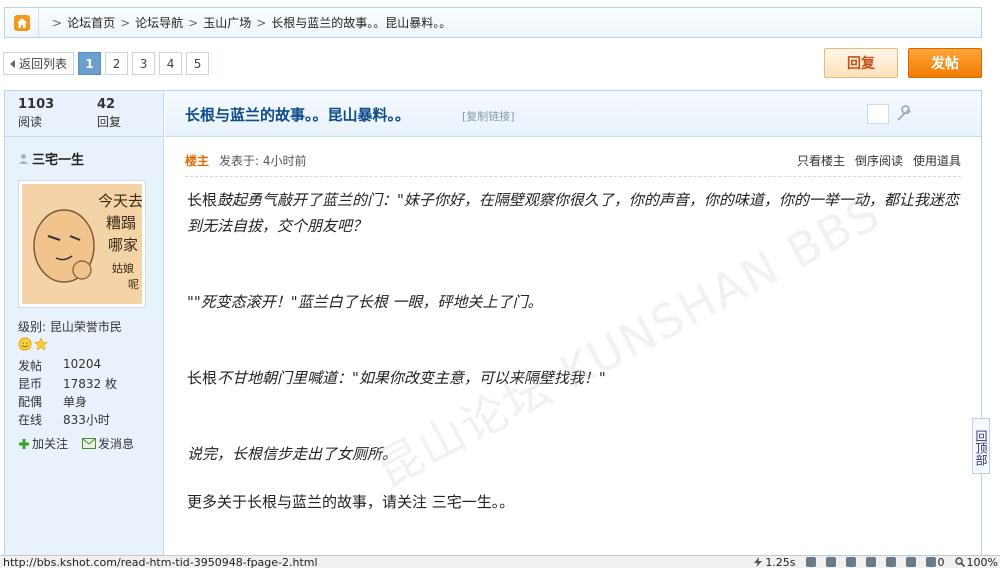  I want to click on user-actions: 加关注 发消息, so click(90, 443).